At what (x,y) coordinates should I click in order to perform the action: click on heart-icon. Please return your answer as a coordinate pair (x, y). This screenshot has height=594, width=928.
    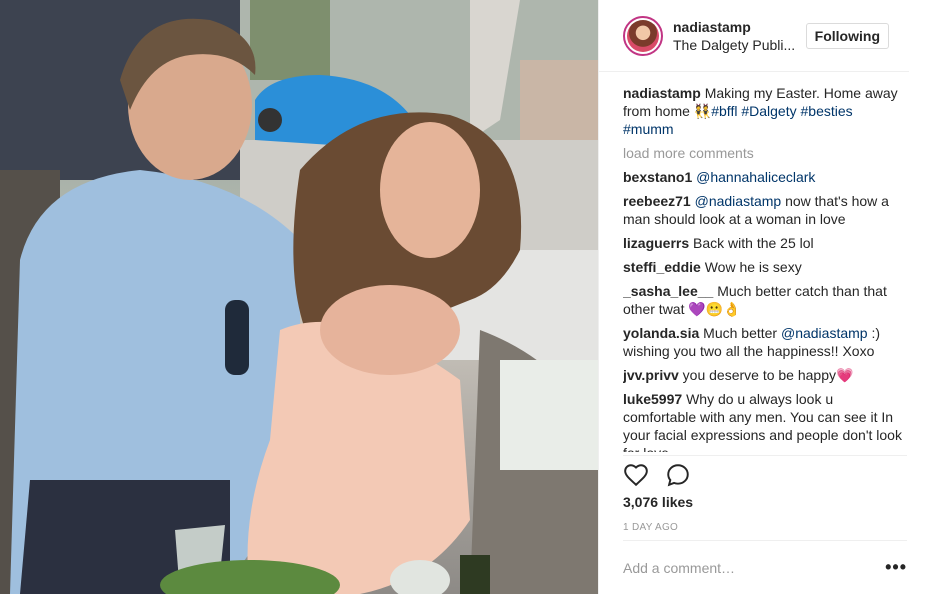
    Looking at the image, I should click on (636, 475).